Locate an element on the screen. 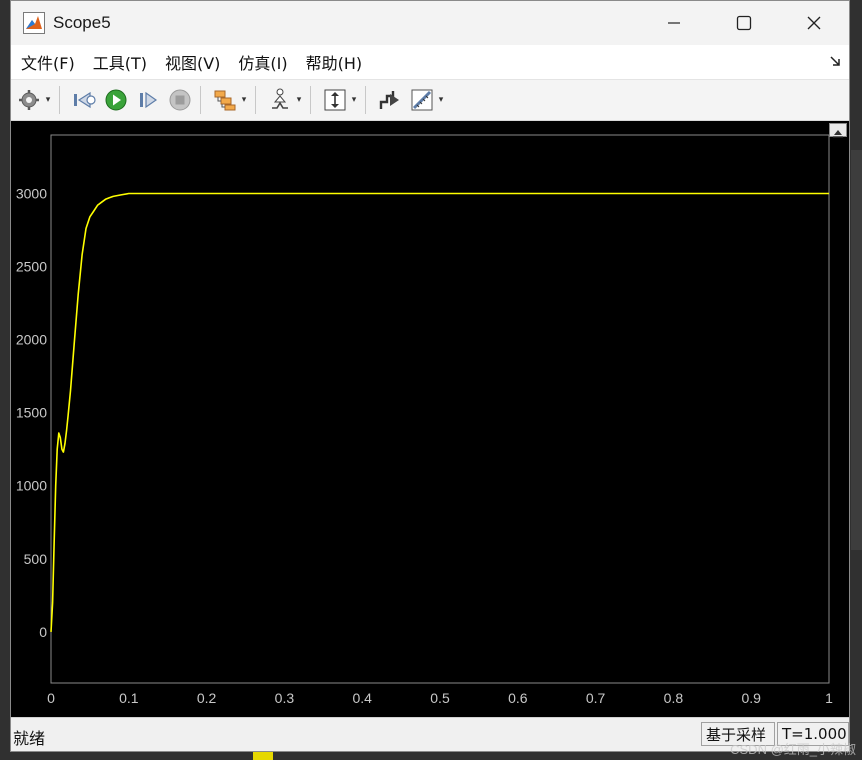 This screenshot has height=760, width=862. maximize-button is located at coordinates (744, 23).